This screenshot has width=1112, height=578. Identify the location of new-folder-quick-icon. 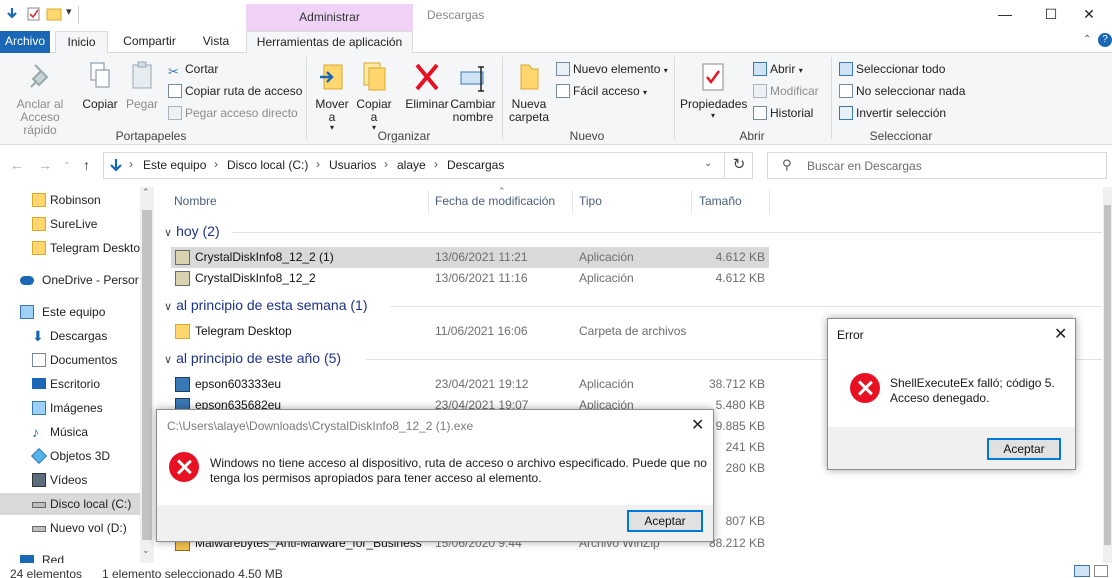
(54, 14).